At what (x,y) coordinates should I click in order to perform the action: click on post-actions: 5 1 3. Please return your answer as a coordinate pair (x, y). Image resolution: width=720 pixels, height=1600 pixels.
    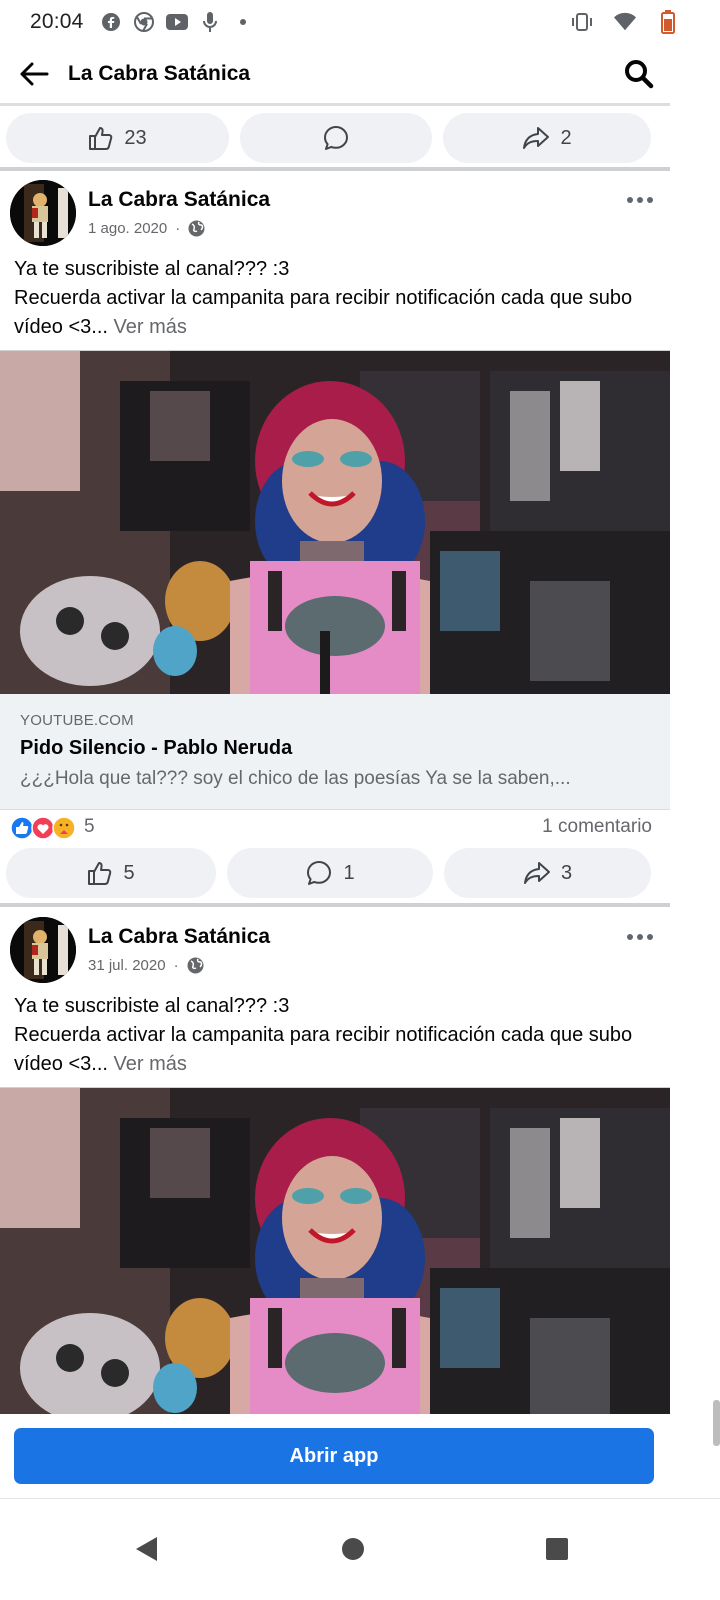
    Looking at the image, I should click on (335, 872).